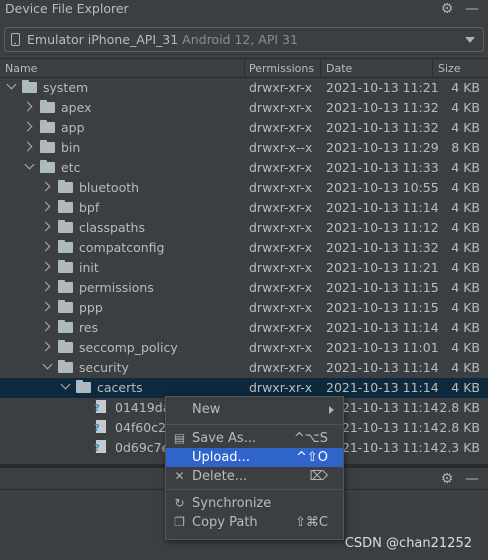  What do you see at coordinates (67, 8) in the screenshot?
I see `window-title: Device File Explorer` at bounding box center [67, 8].